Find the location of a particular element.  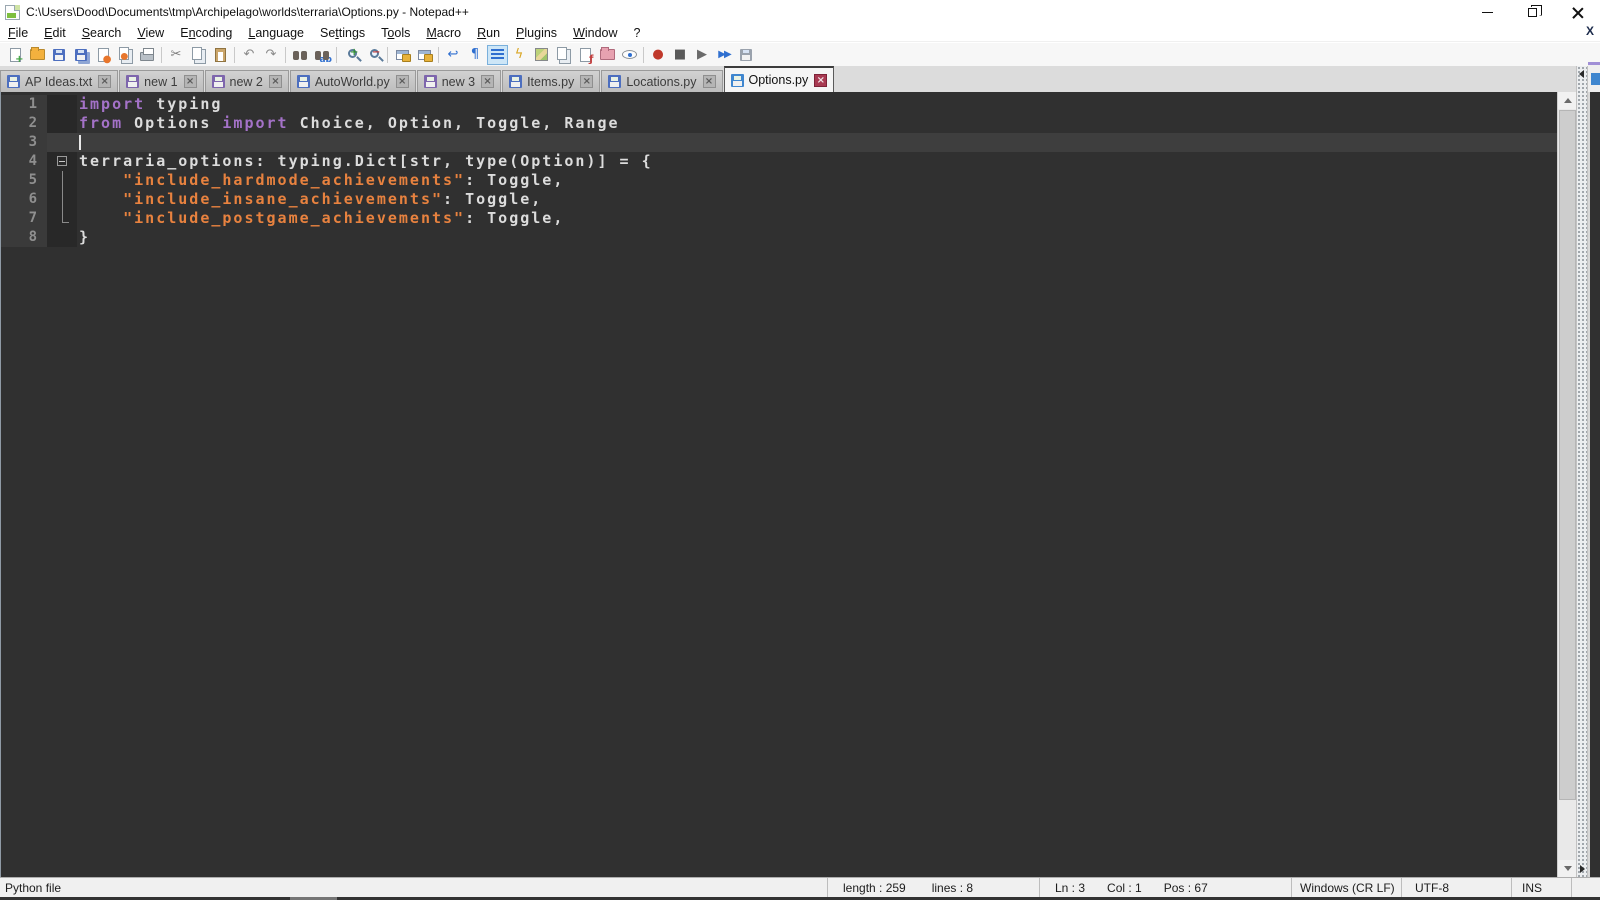

macro-stop-icon: ■ is located at coordinates (680, 55).